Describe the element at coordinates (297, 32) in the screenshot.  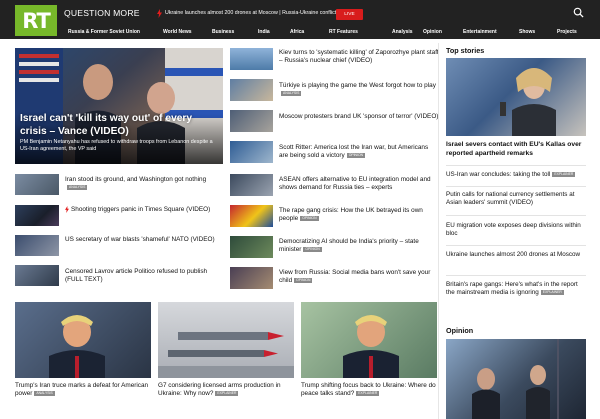
I see `nav-item-africa: Africa` at that location.